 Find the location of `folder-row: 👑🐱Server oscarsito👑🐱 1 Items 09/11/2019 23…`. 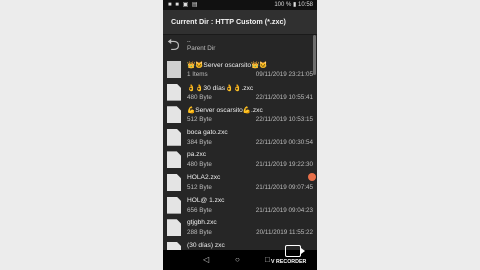

folder-row: 👑🐱Server oscarsito👑🐱 1 Items 09/11/2019 23… is located at coordinates (239, 70).